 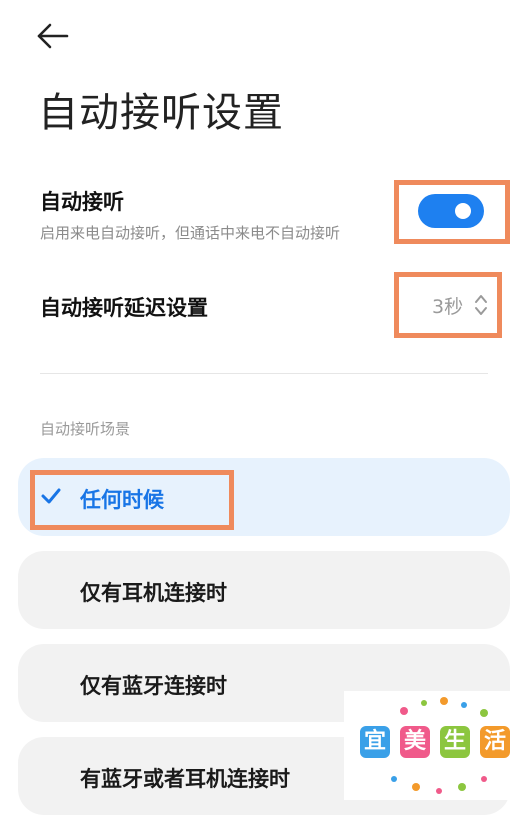 I want to click on auto-answer-label: 自动接听, so click(x=82, y=202).